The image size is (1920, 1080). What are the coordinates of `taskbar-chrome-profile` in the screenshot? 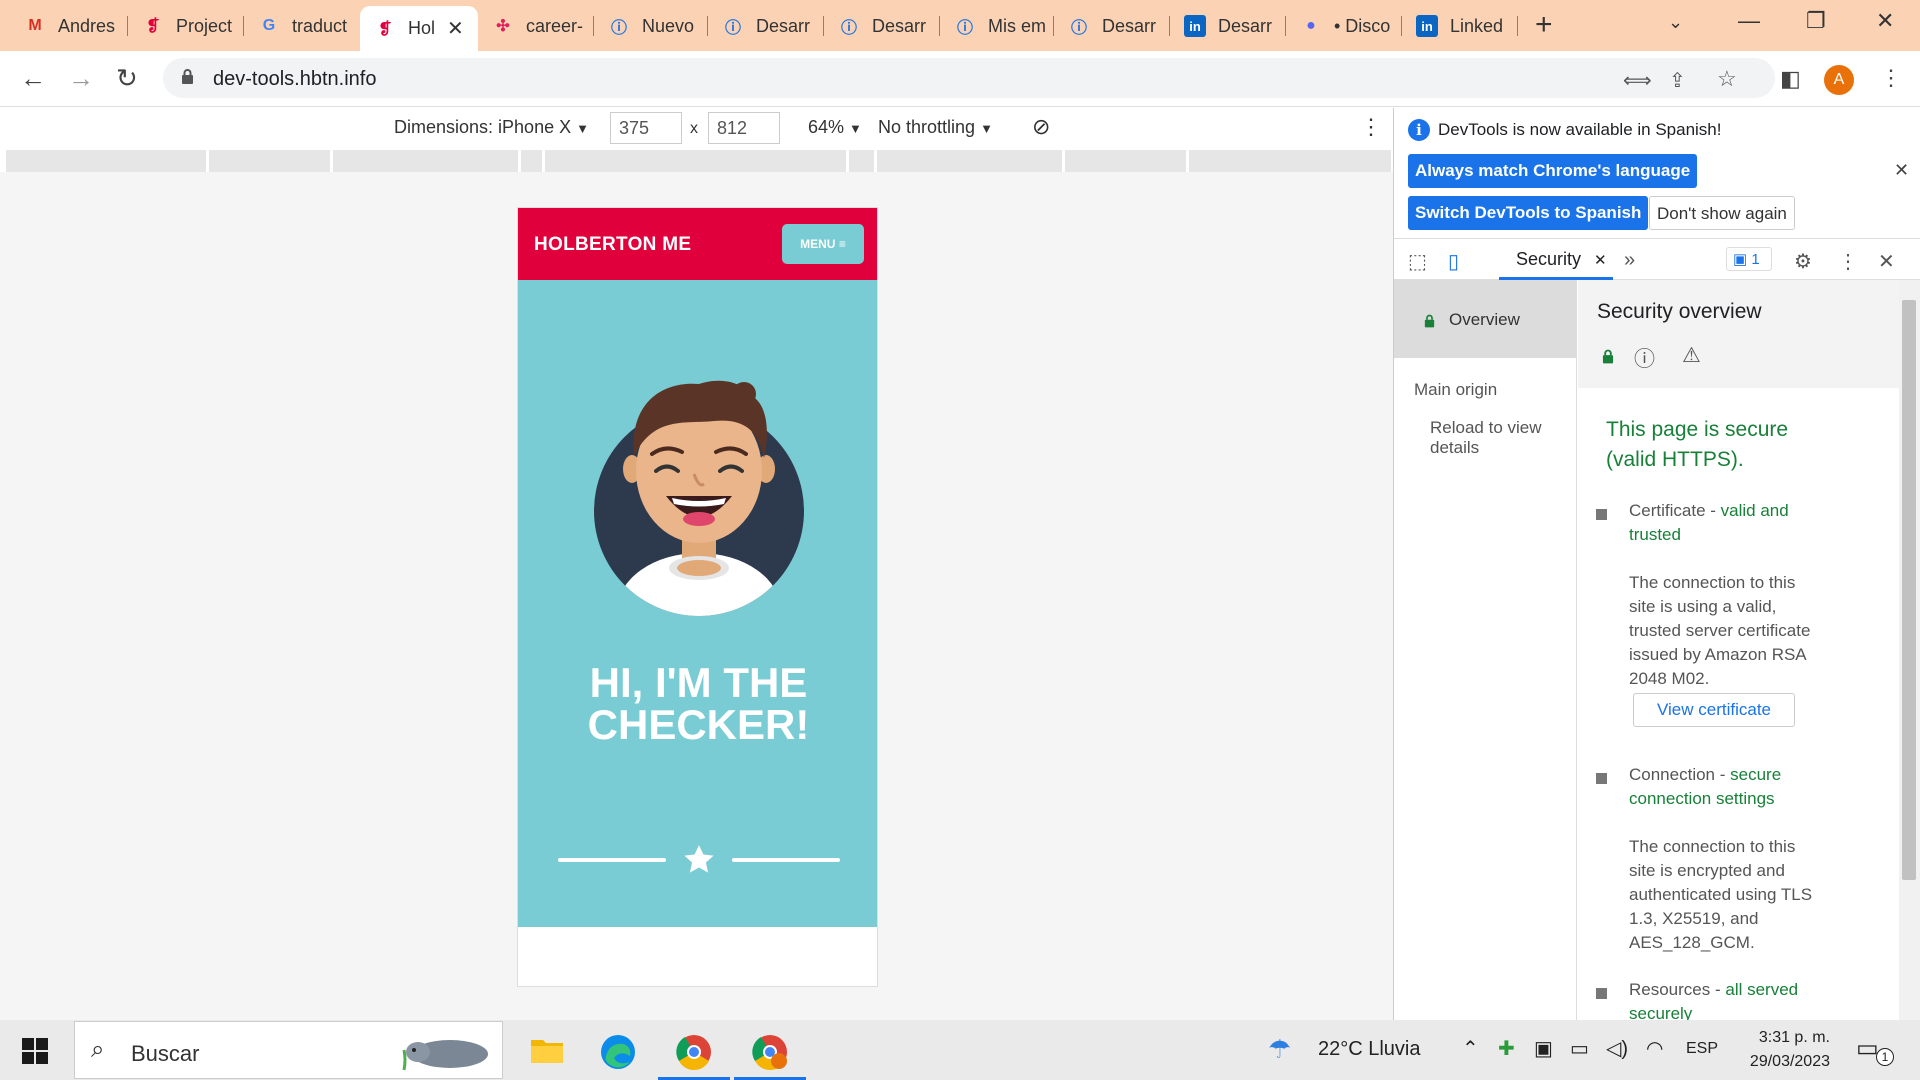 It's located at (770, 1053).